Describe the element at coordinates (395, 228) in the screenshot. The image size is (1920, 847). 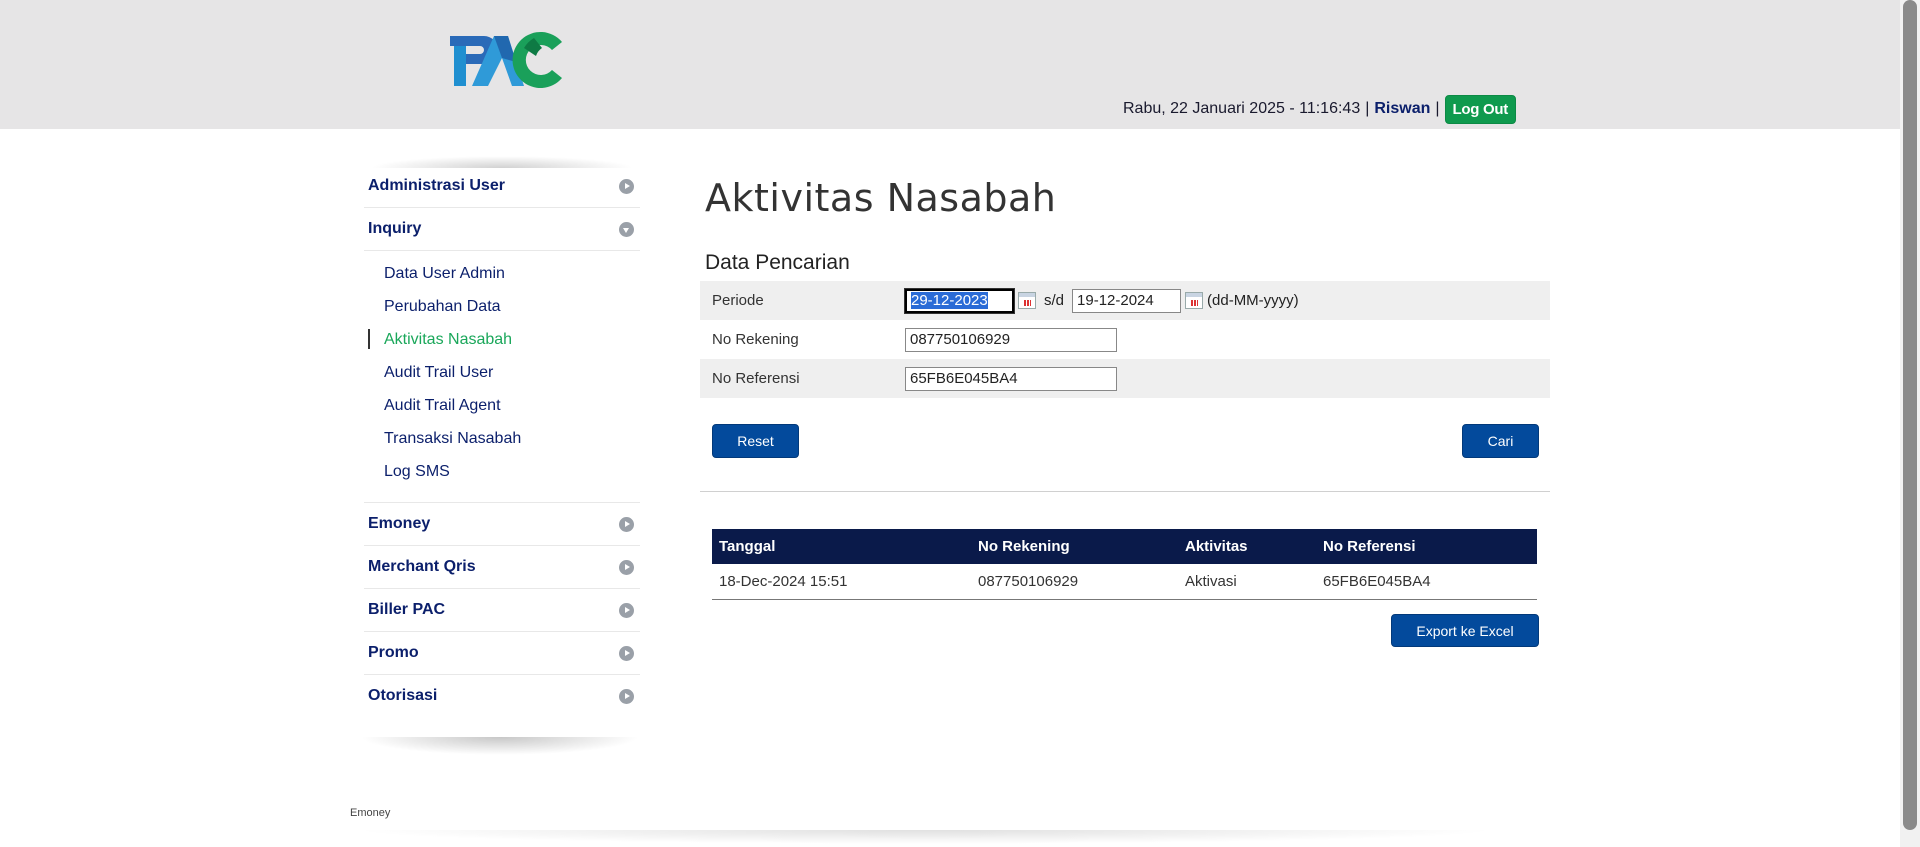
I see `sidebar-item-label: Inquiry` at that location.